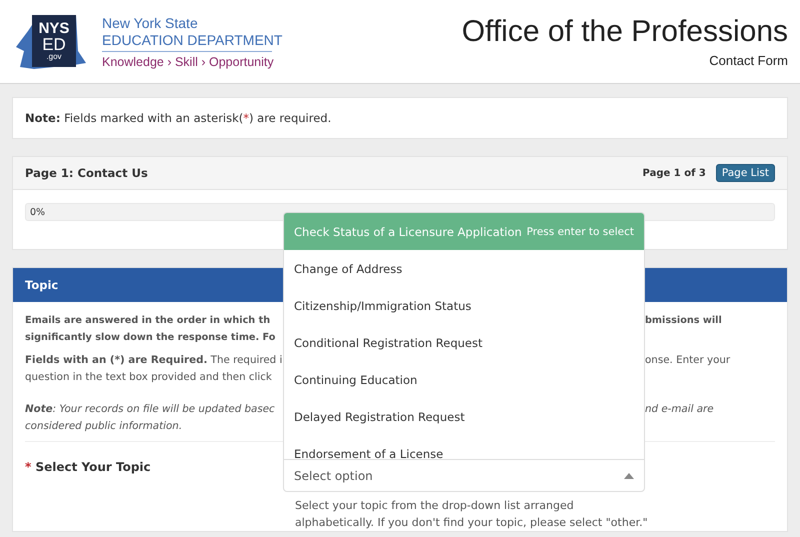 This screenshot has width=800, height=537. What do you see at coordinates (748, 60) in the screenshot?
I see `page-subtitle: Contact Form` at bounding box center [748, 60].